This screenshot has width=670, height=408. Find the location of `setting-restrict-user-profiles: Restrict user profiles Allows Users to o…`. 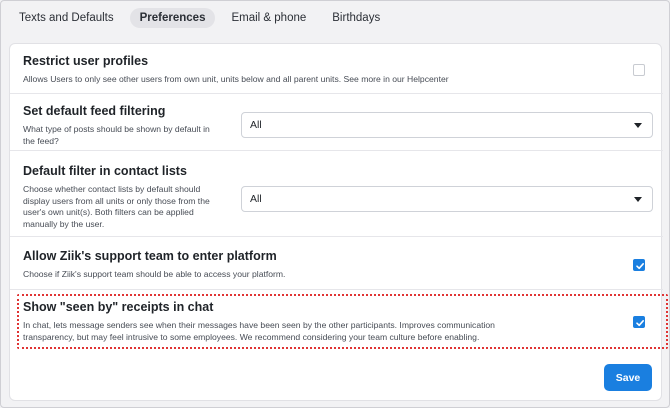

setting-restrict-user-profiles: Restrict user profiles Allows Users to o… is located at coordinates (336, 69).